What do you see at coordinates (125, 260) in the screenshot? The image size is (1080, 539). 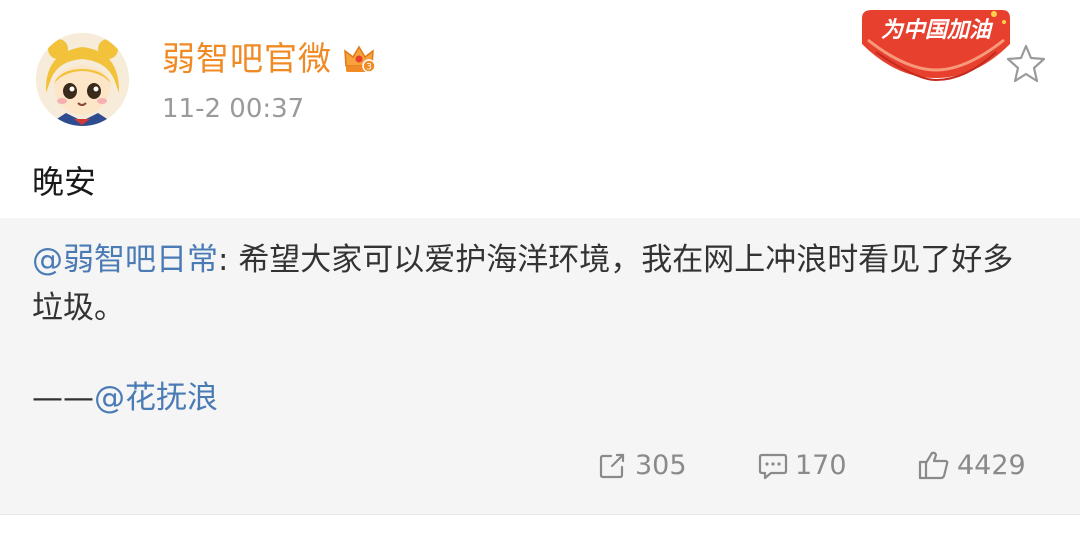 I see `repost-source-mention: @弱智吧日常` at bounding box center [125, 260].